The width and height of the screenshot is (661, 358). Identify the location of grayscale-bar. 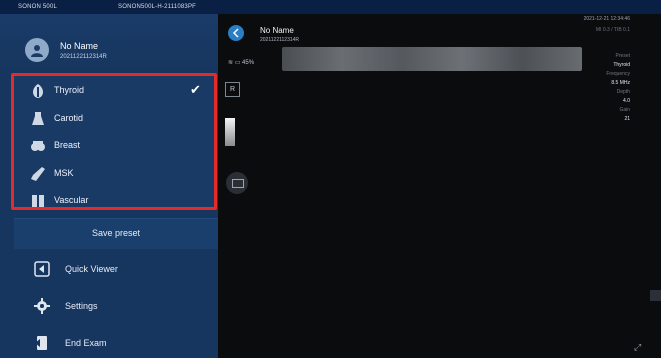
(230, 132).